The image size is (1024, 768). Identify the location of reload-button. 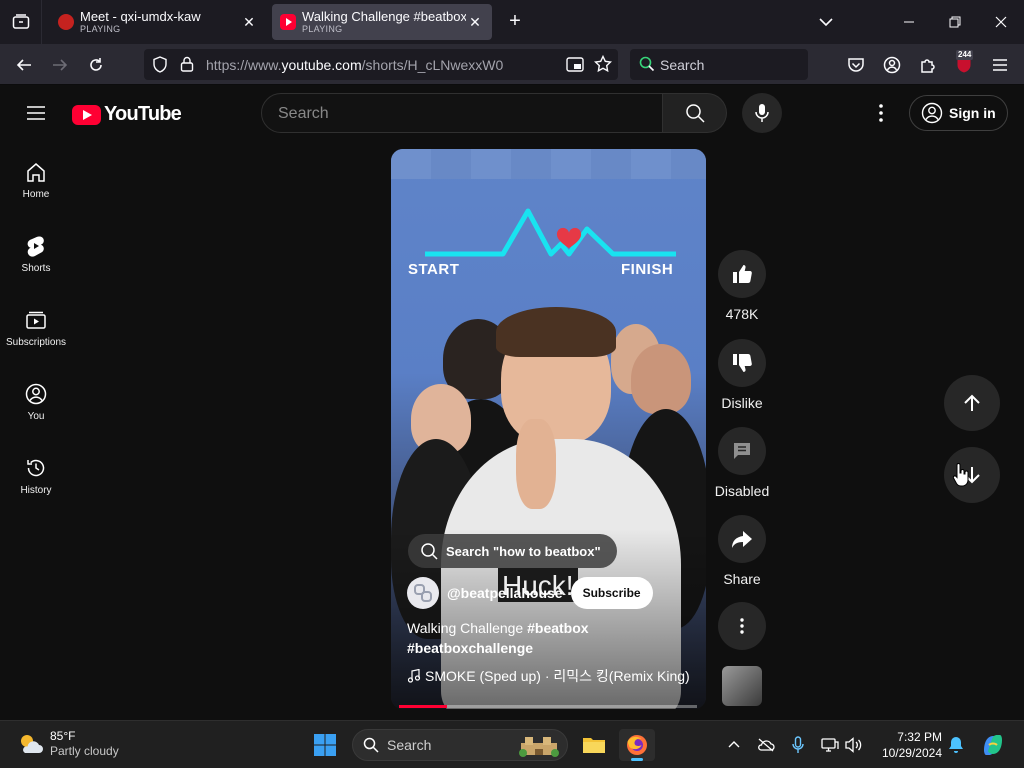
(96, 65).